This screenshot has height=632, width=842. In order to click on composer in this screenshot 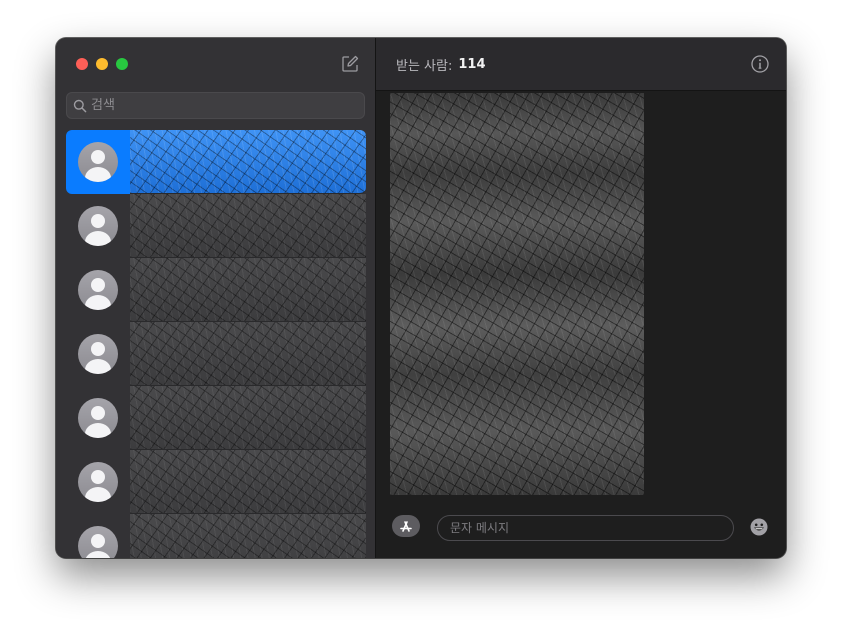, I will do `click(581, 528)`.